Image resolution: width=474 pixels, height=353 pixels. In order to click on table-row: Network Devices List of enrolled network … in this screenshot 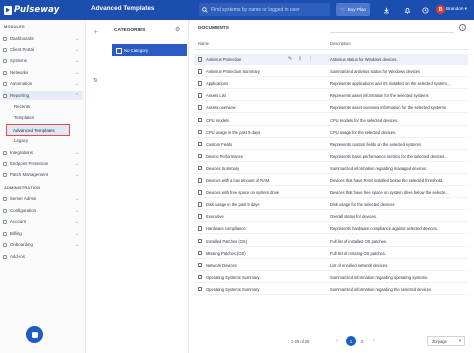, I will do `click(331, 265)`.